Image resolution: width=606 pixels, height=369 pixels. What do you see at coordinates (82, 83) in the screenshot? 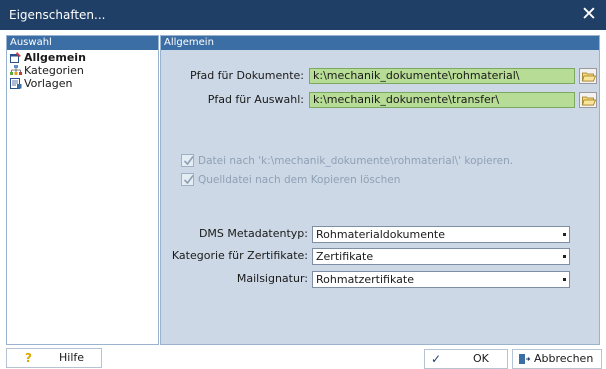
I see `tree-item-vorlagen: Vorlagen` at bounding box center [82, 83].